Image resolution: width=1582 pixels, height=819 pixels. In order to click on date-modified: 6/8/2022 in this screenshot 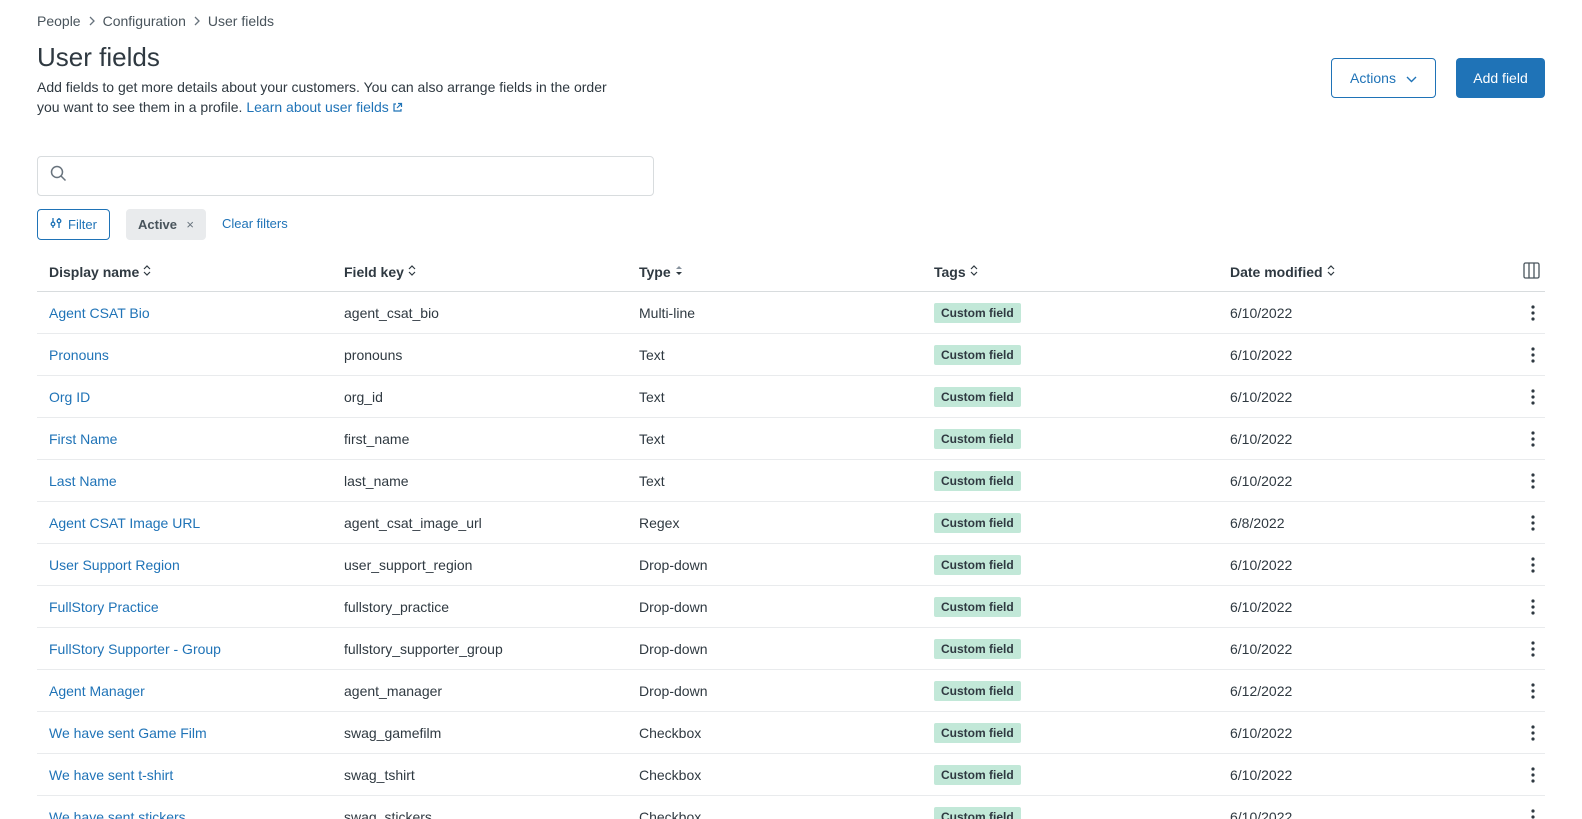, I will do `click(1257, 522)`.